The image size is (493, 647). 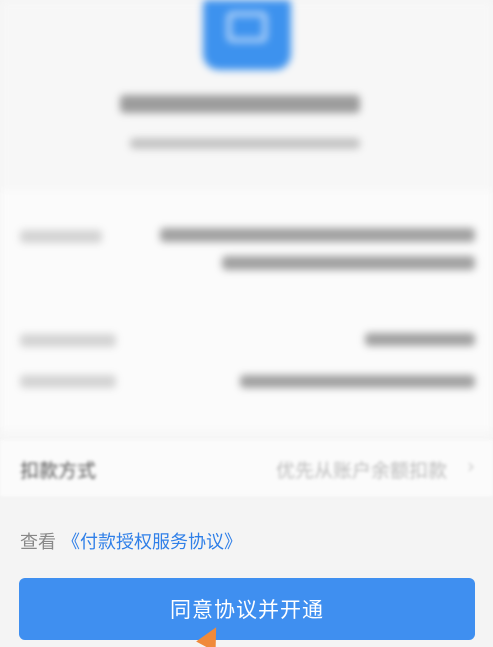 What do you see at coordinates (361, 471) in the screenshot?
I see `deduction-method-value: 优先从账户余额扣款` at bounding box center [361, 471].